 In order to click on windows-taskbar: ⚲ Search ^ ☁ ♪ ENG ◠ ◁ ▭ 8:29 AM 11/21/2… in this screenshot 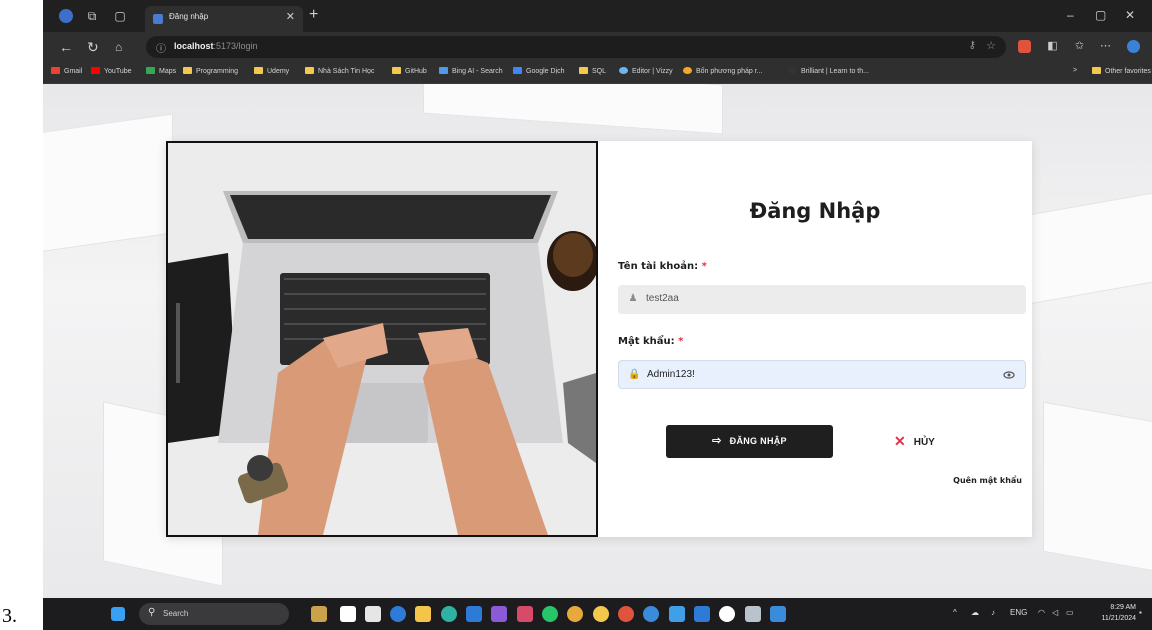, I will do `click(597, 614)`.